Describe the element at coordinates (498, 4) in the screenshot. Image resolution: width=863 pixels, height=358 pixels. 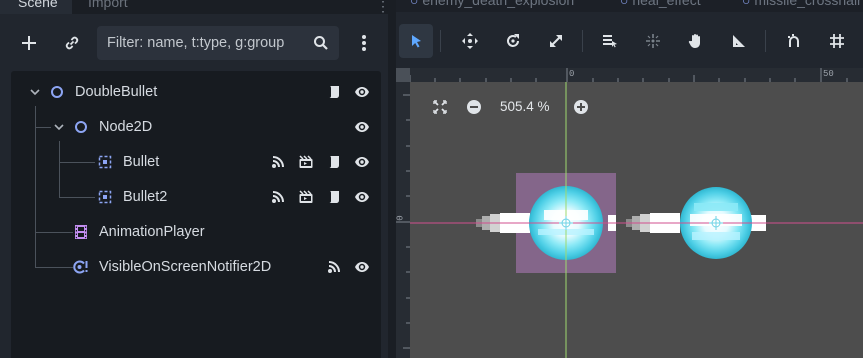
I see `scene-tab-label: enemy_death_explosion` at that location.